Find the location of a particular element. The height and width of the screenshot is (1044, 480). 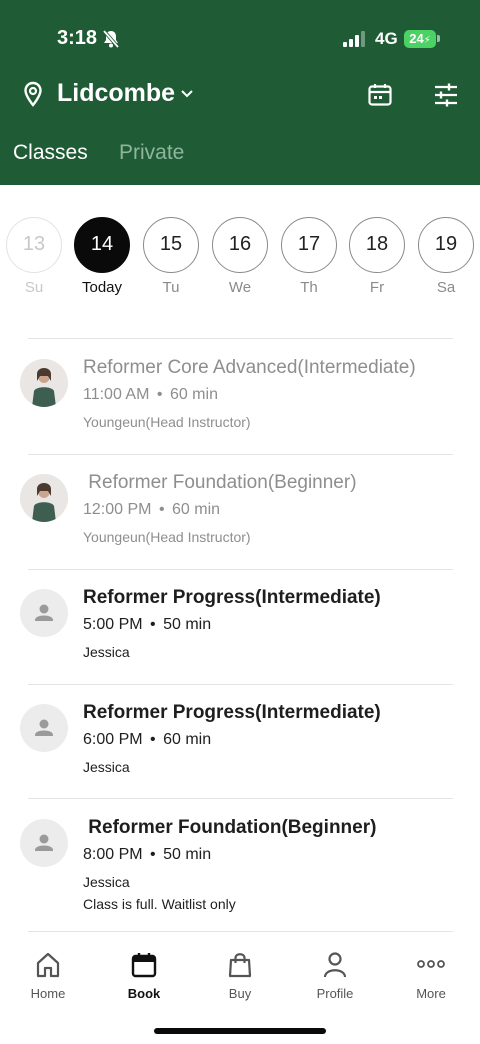

nav-home: Home is located at coordinates (48, 975).